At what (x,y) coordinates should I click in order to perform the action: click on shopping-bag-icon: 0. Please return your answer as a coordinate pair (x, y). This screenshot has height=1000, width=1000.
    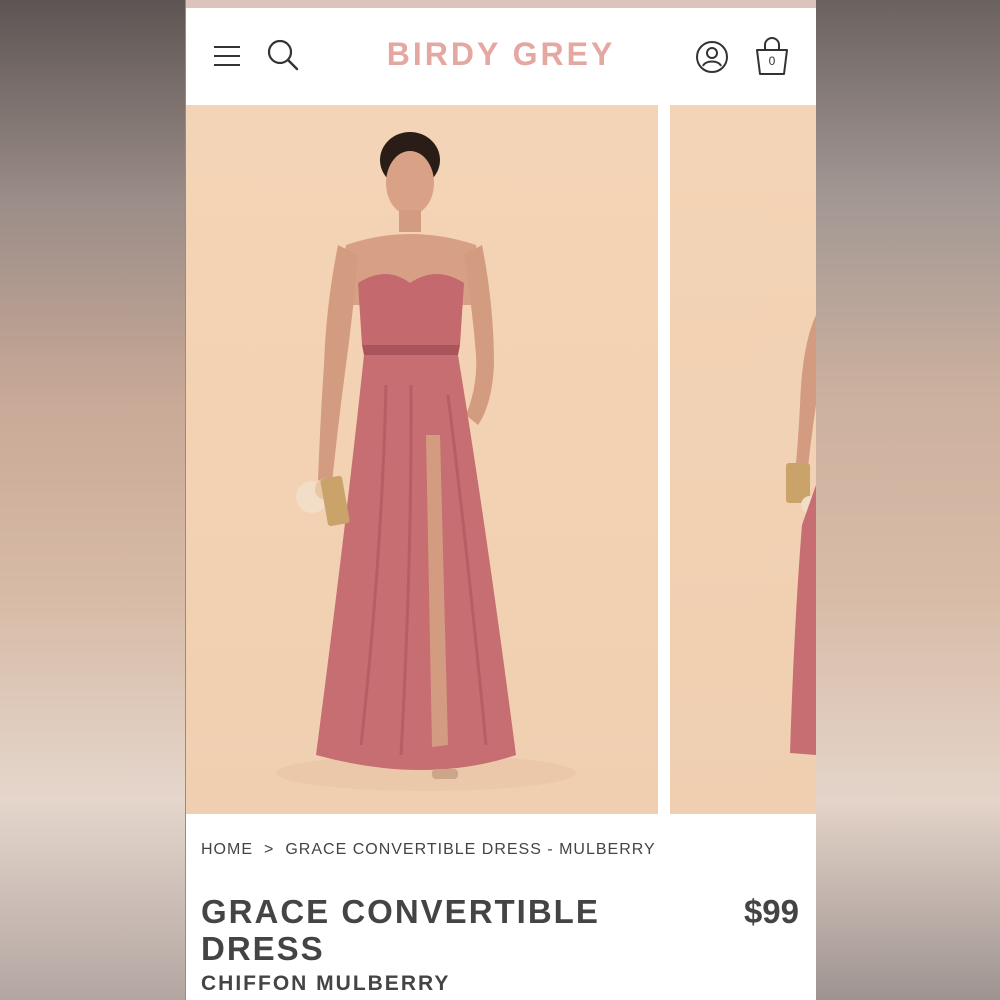
    Looking at the image, I should click on (772, 57).